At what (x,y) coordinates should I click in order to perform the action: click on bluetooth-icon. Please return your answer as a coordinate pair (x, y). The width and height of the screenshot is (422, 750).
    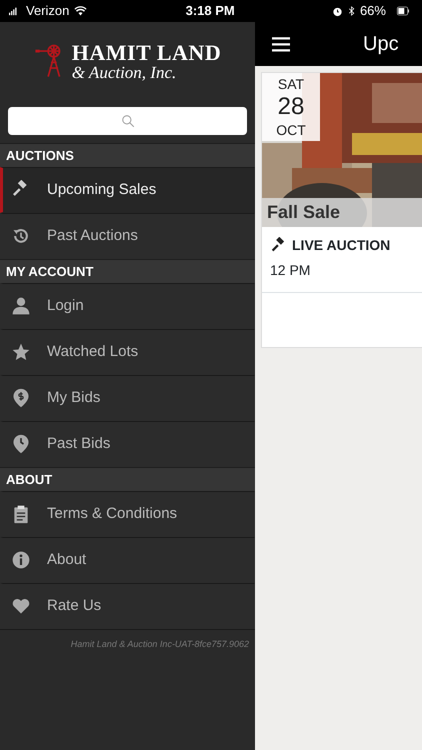
    Looking at the image, I should click on (351, 11).